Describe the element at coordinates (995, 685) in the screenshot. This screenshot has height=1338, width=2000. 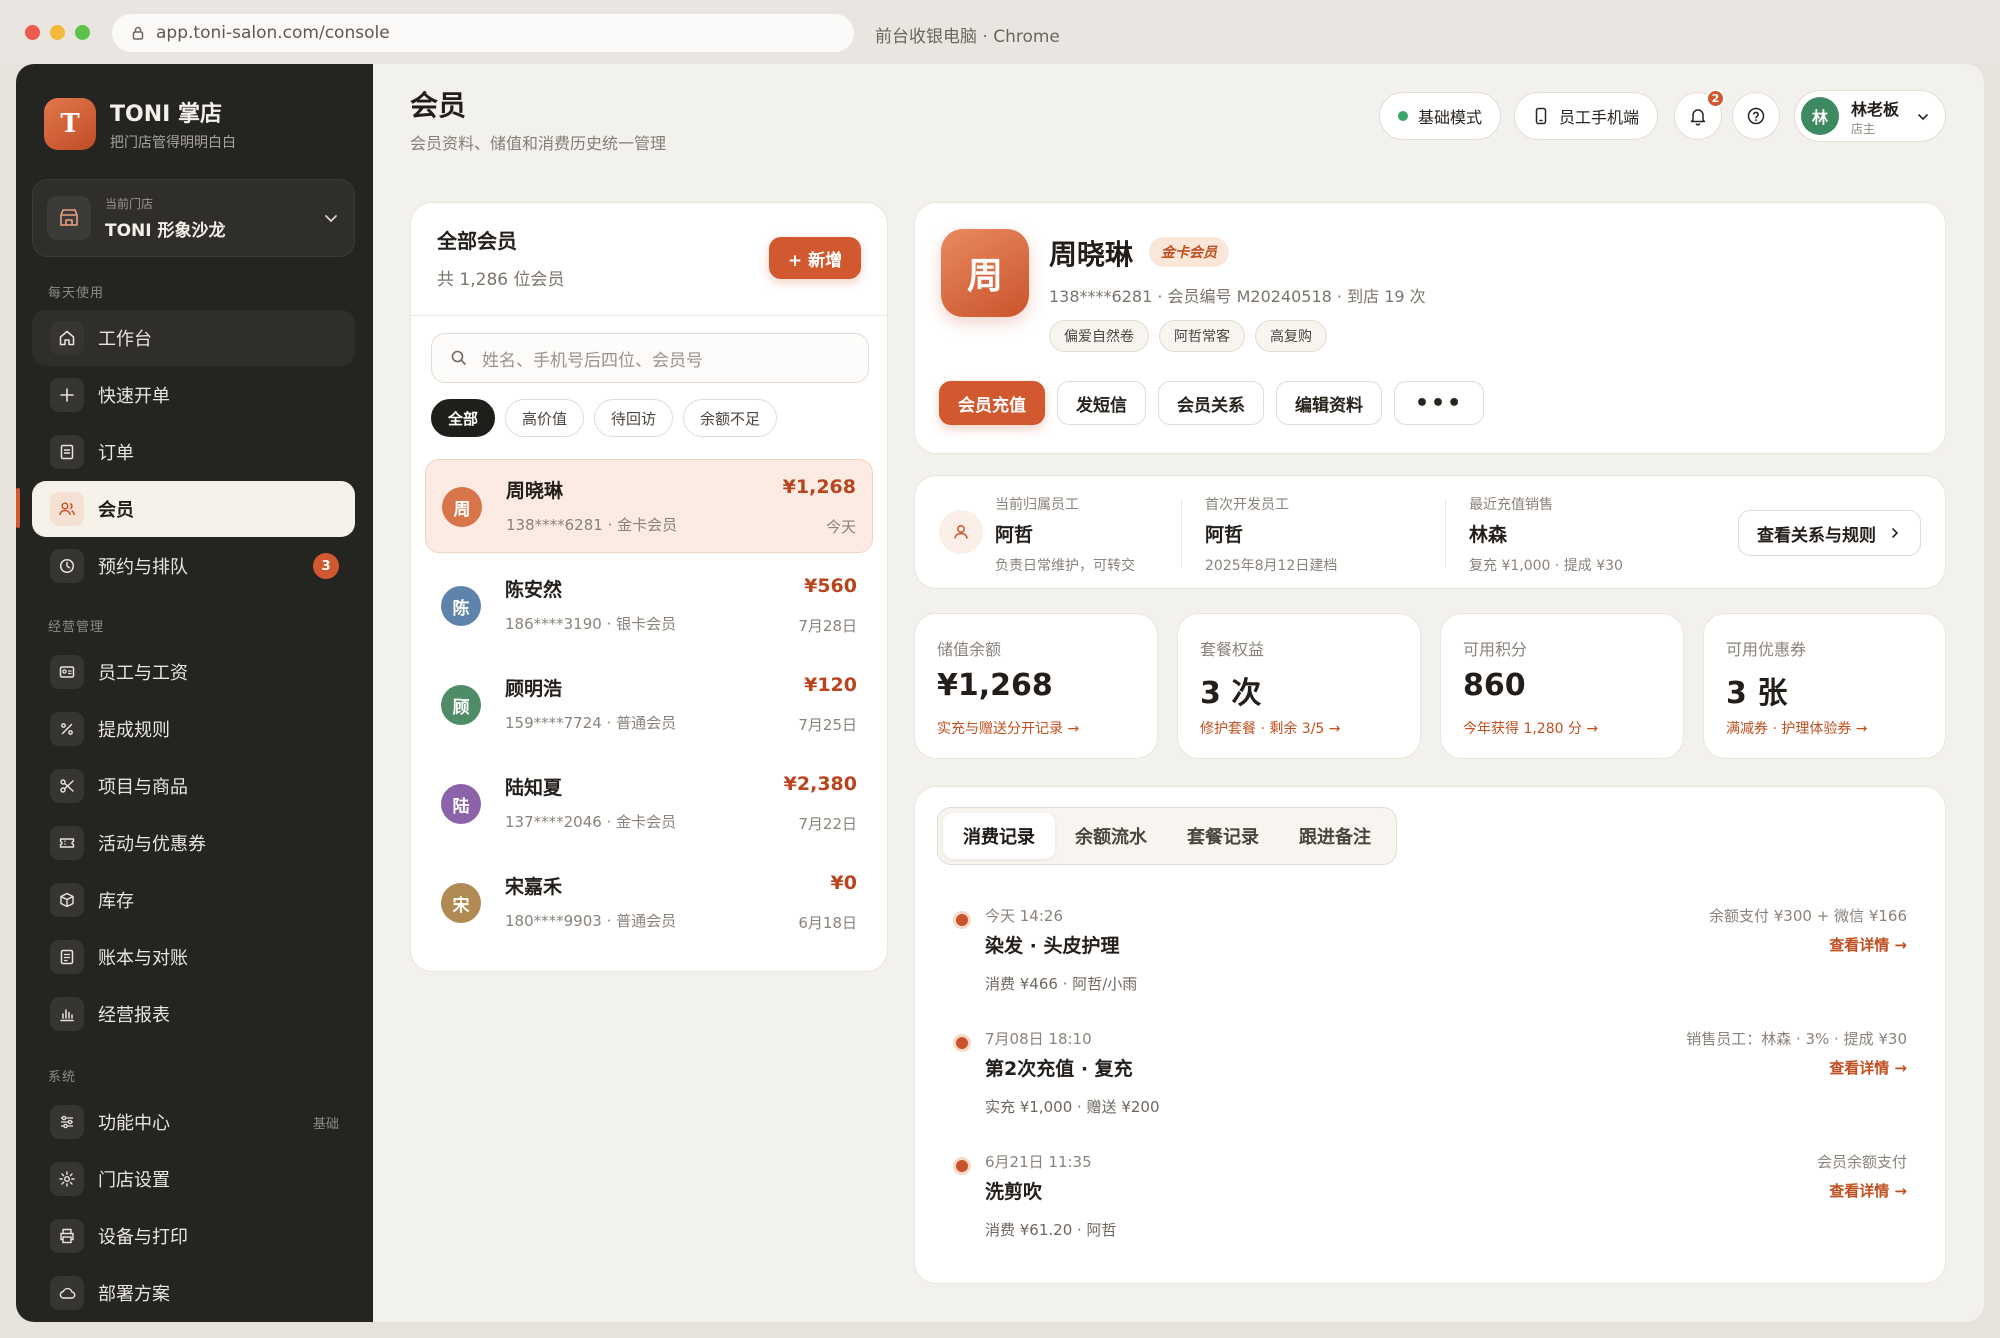
I see `stat-value: ¥1,268` at that location.